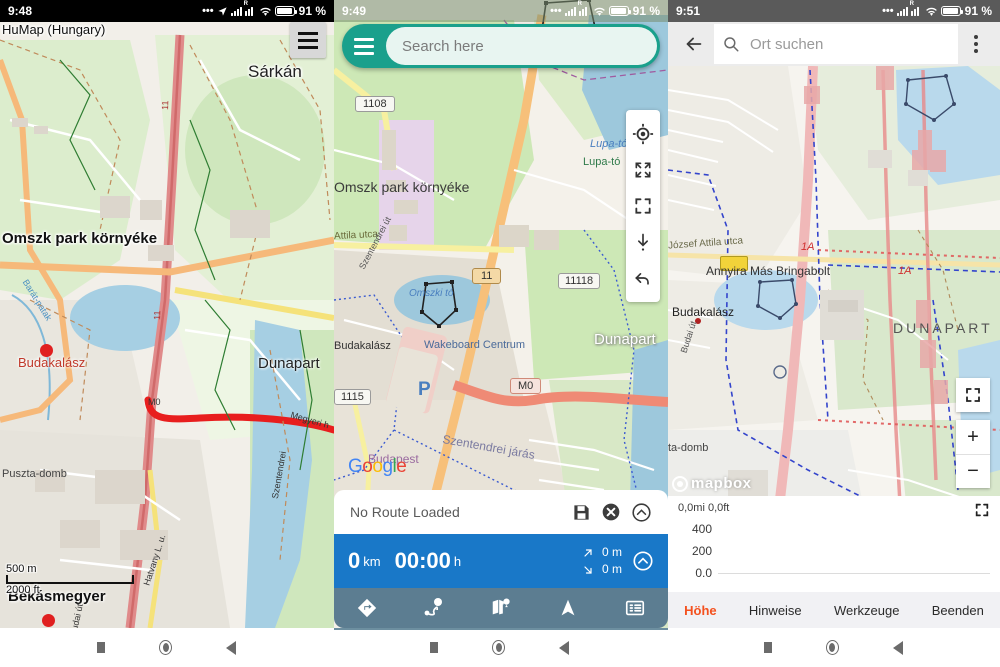 This screenshot has height=667, width=1000. What do you see at coordinates (635, 608) in the screenshot?
I see `list-button` at bounding box center [635, 608].